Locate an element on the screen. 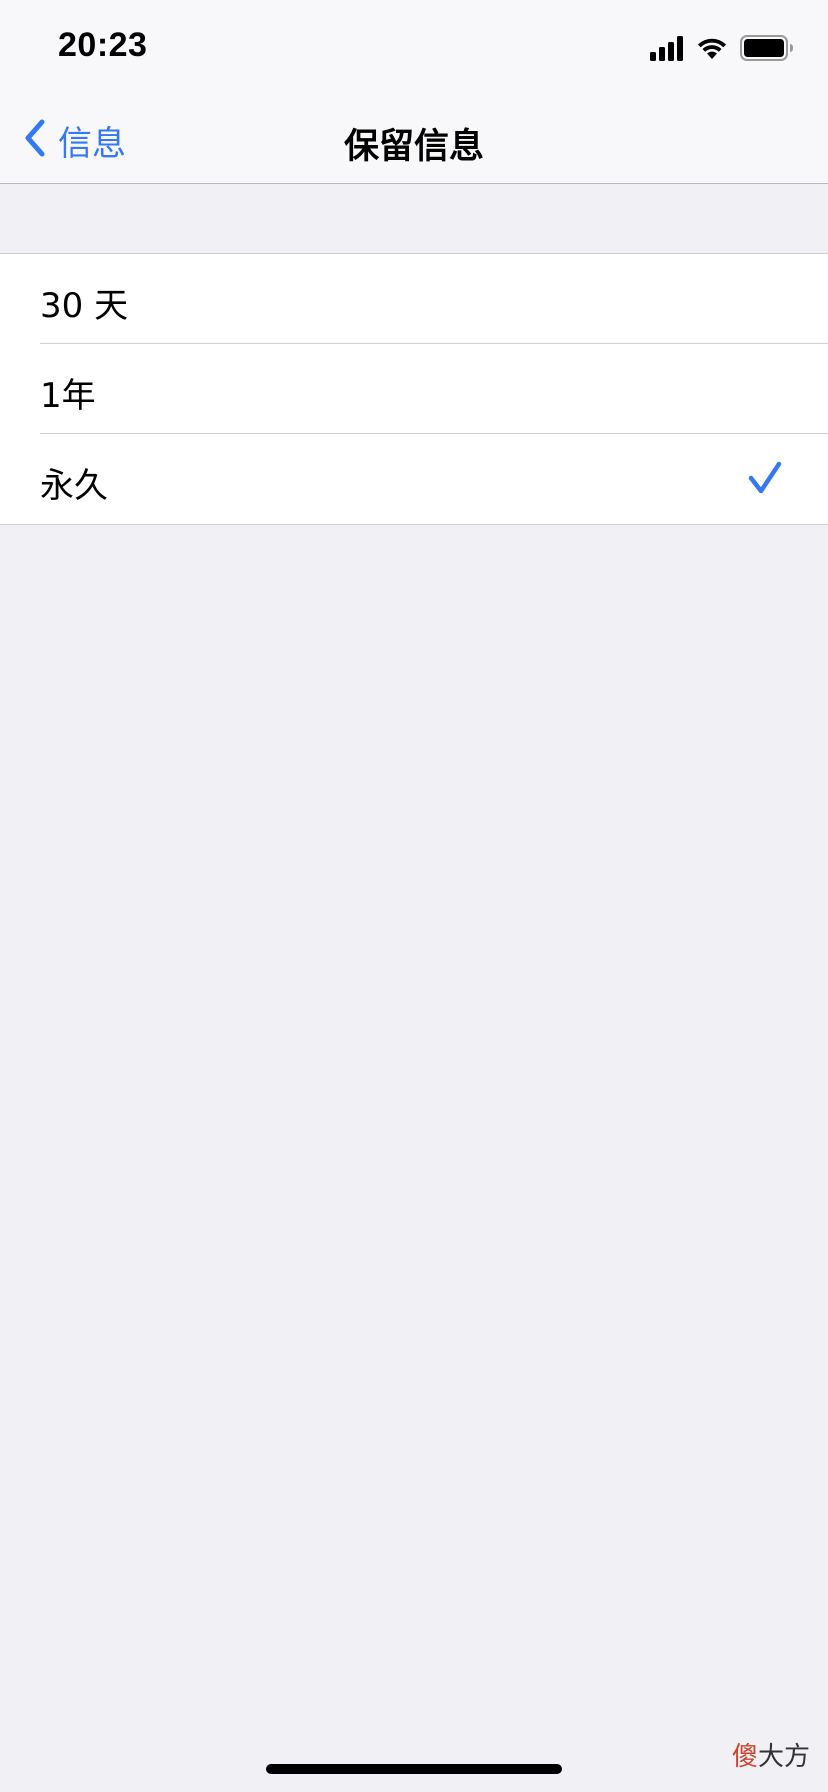  status-time: 20:23 is located at coordinates (103, 45).